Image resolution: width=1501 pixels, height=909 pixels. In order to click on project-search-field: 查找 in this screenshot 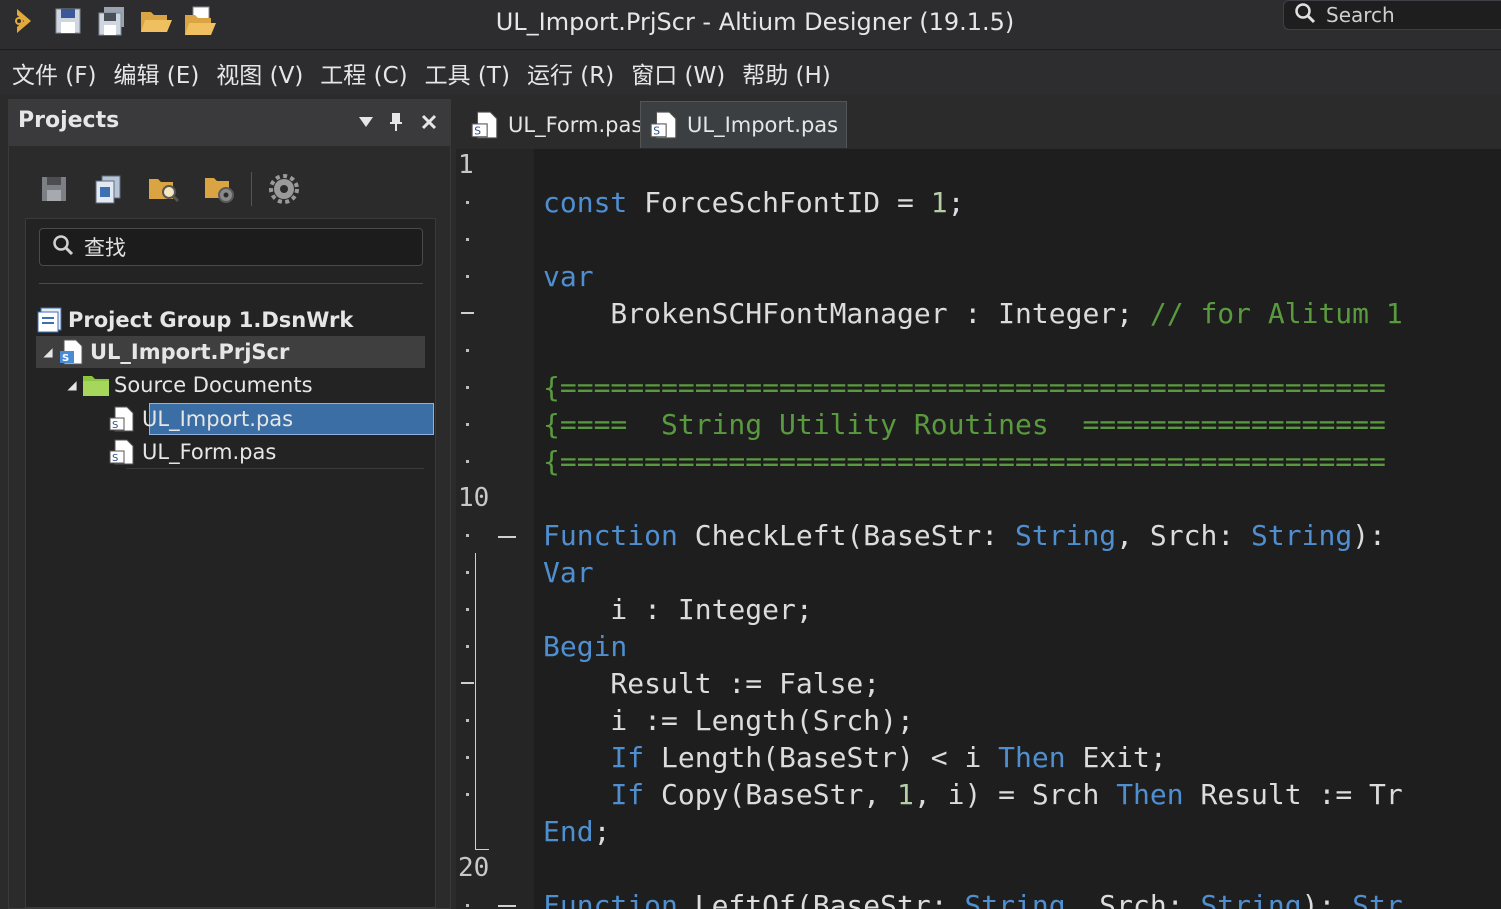, I will do `click(231, 247)`.